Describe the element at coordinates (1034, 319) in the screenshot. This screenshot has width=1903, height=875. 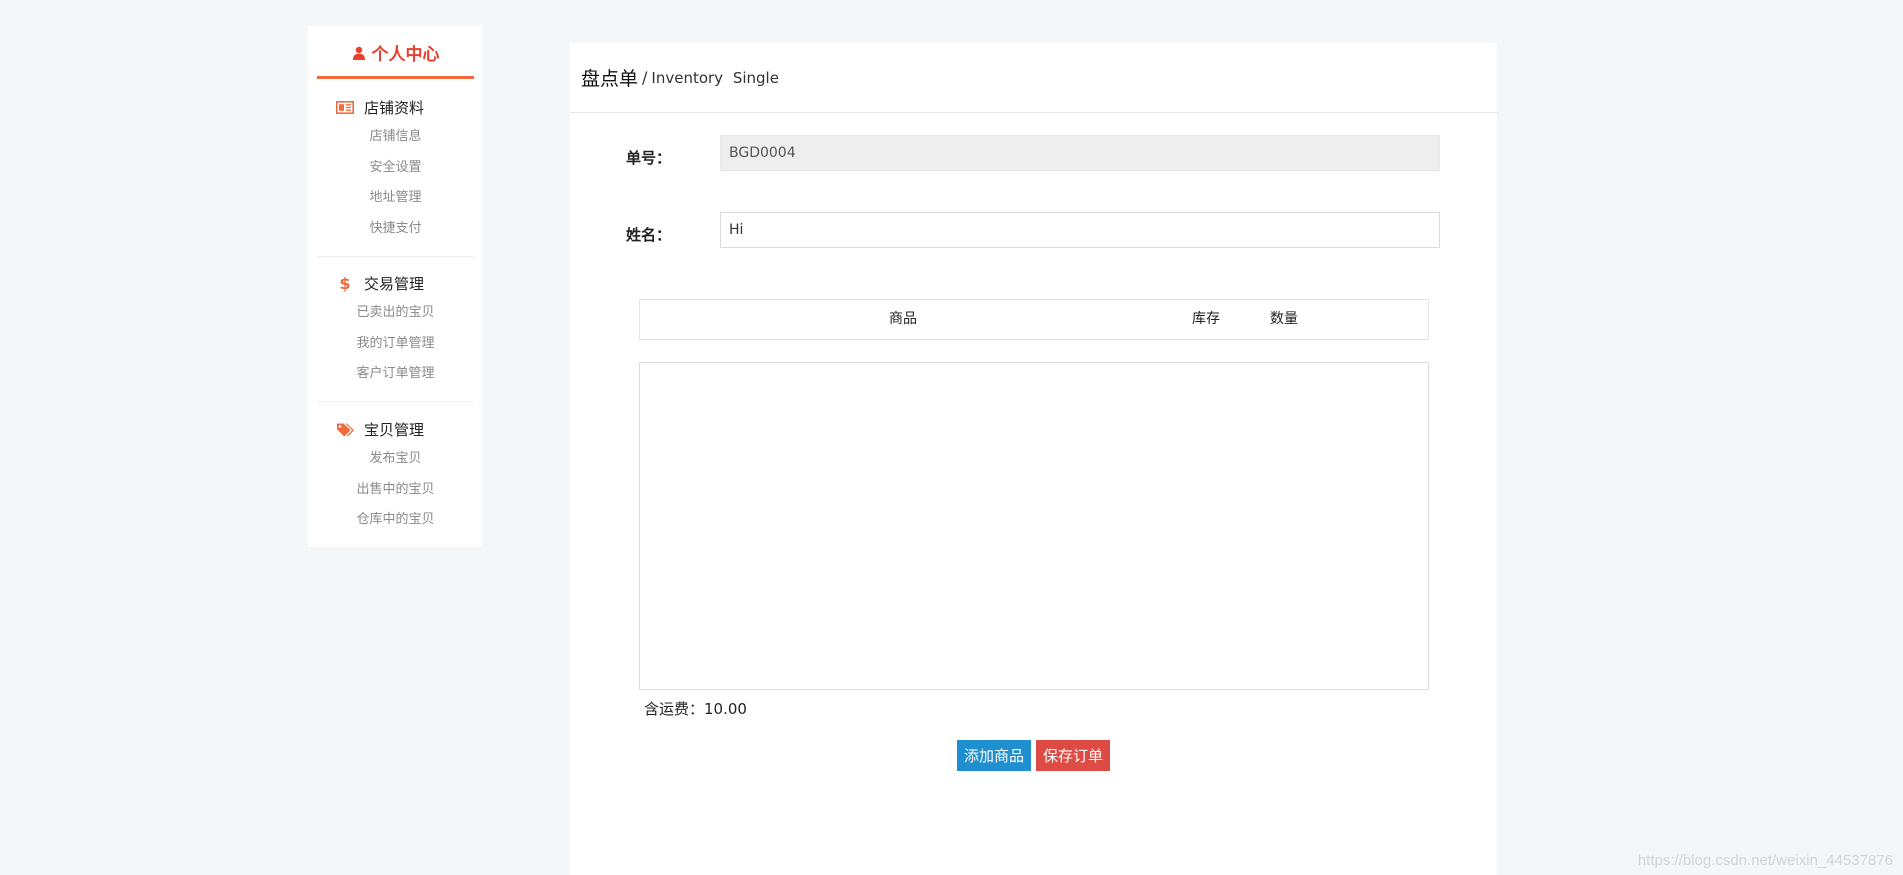
I see `goods-table-header: 商品 库存 数量` at that location.